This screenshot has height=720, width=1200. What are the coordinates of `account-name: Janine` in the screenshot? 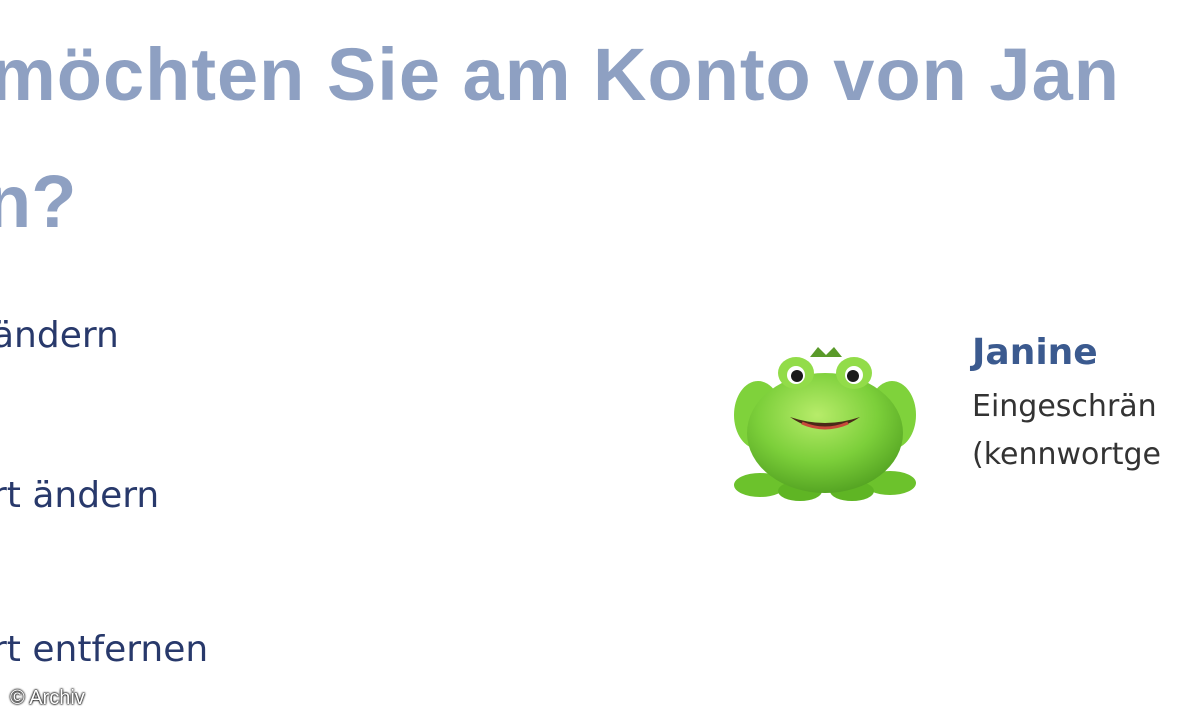 It's located at (1035, 353).